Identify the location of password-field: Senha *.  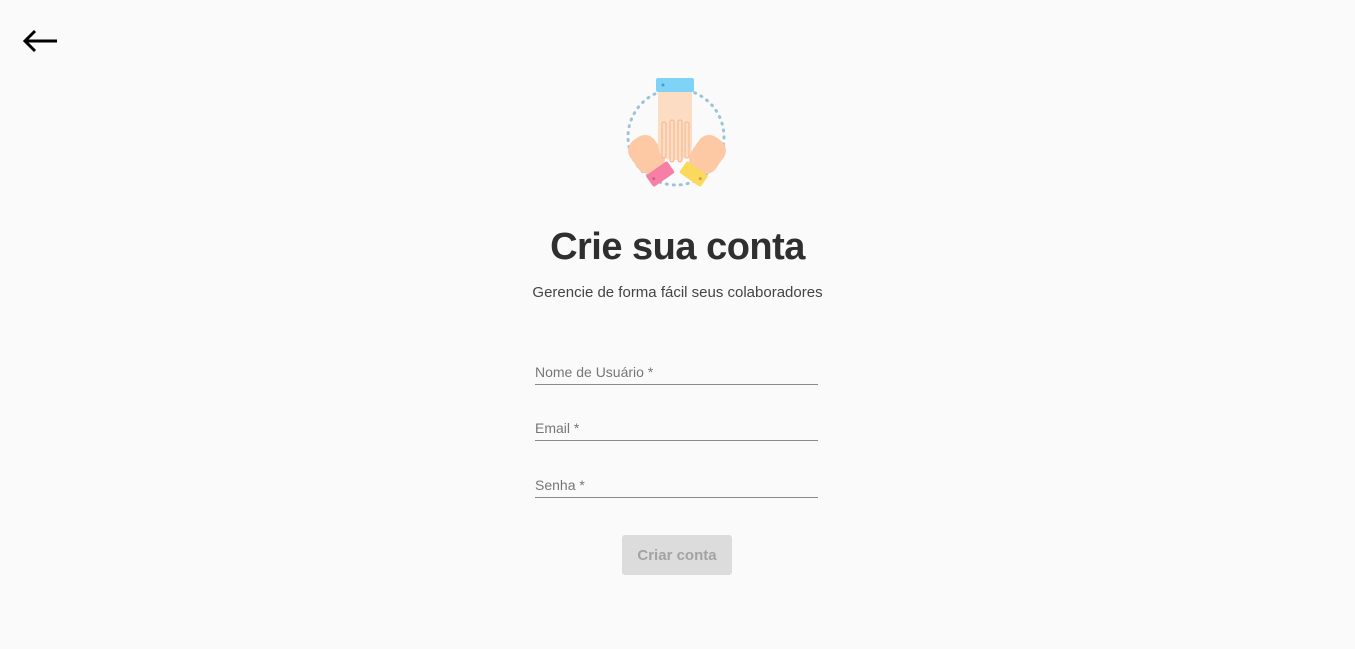
(676, 484).